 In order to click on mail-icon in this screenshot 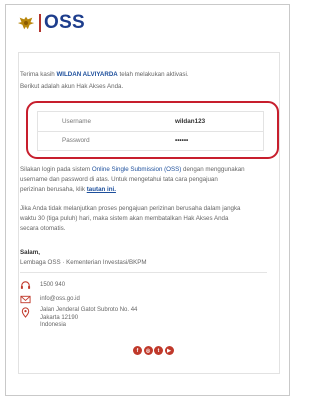, I will do `click(25, 299)`.